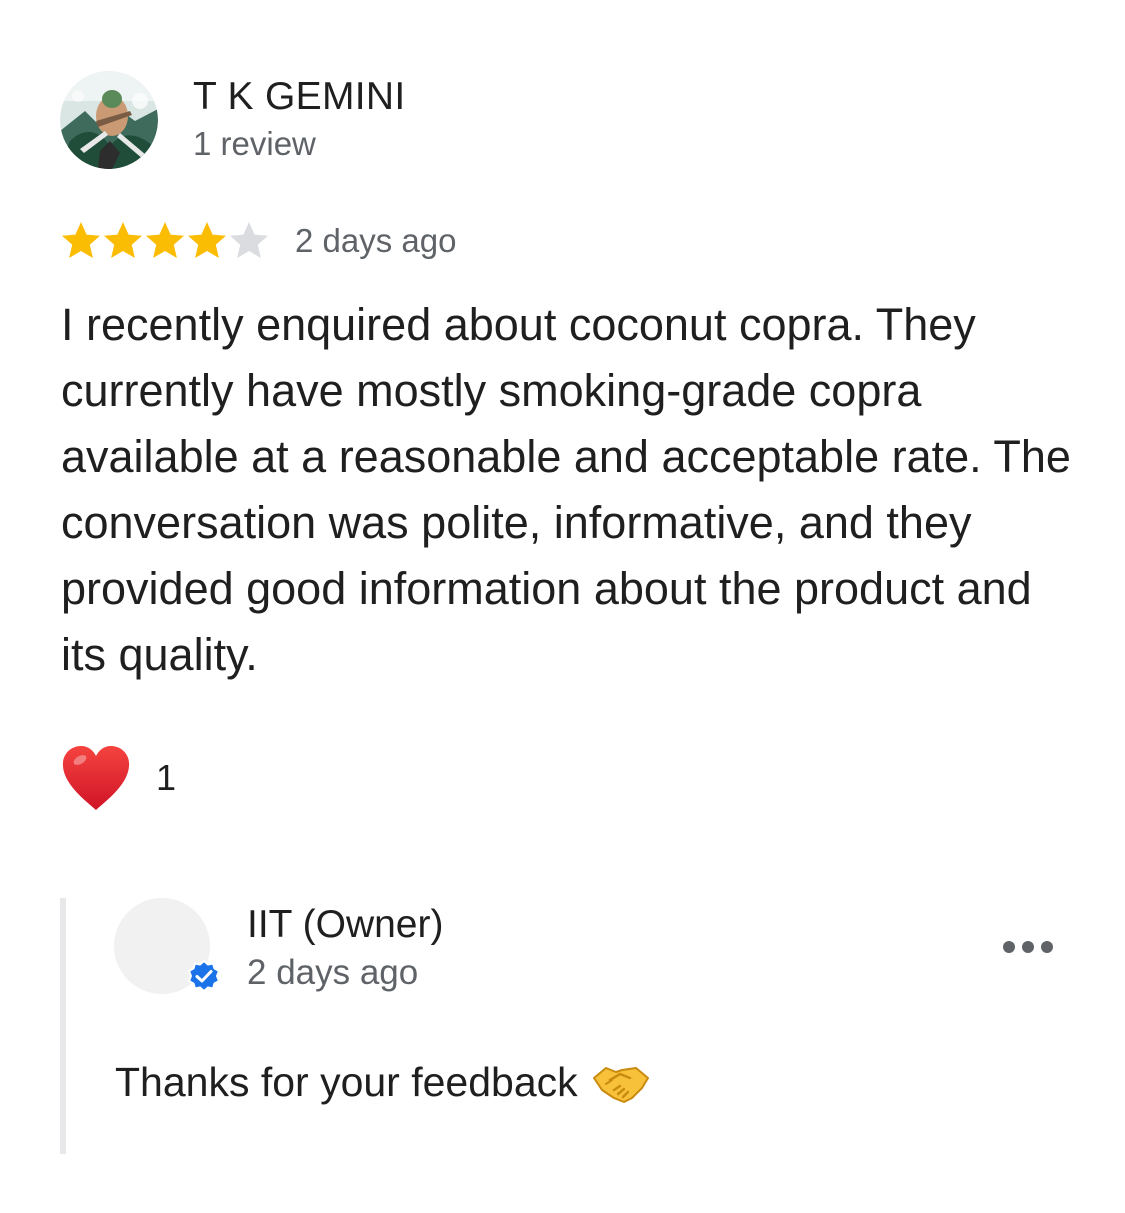 The width and height of the screenshot is (1125, 1213). Describe the element at coordinates (166, 777) in the screenshot. I see `reaction-count: 1` at that location.